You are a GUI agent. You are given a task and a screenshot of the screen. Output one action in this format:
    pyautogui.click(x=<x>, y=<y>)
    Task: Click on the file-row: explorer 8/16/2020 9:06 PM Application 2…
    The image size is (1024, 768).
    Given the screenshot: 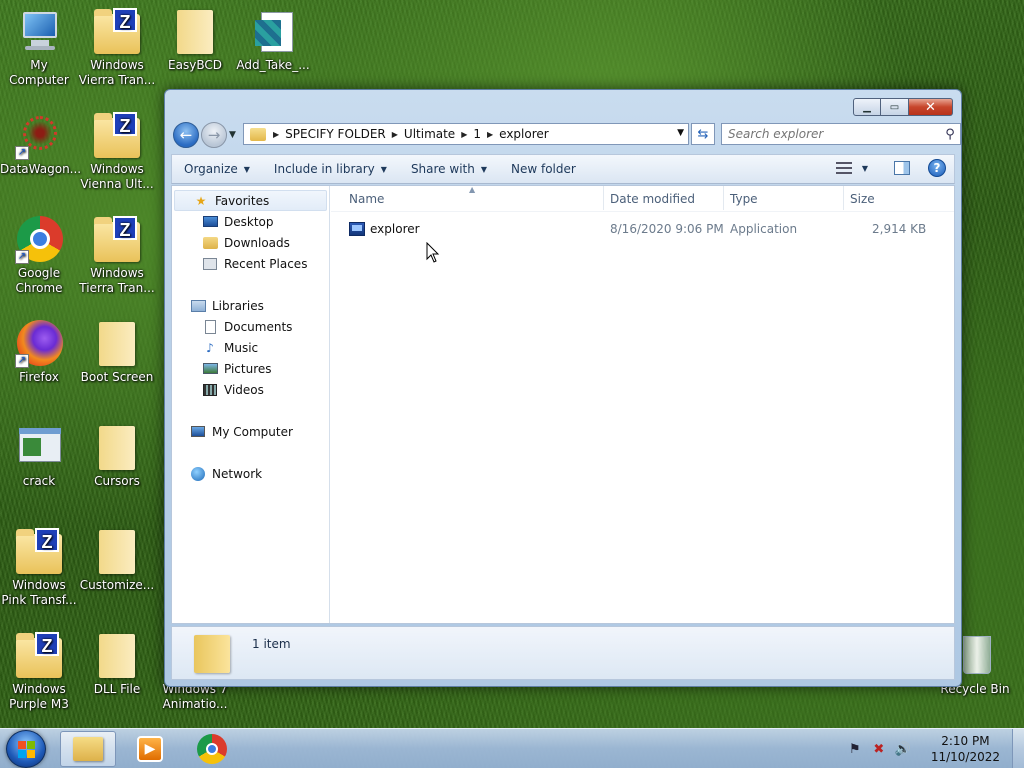 What is the action you would take?
    pyautogui.click(x=642, y=229)
    